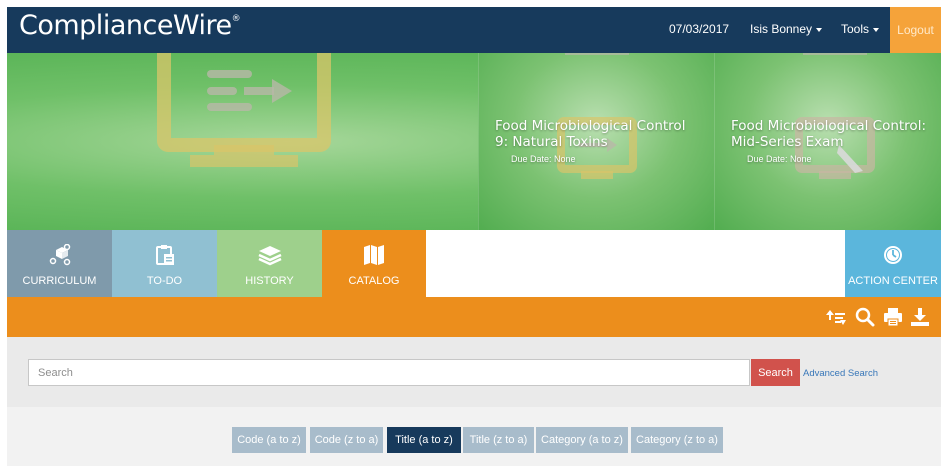 Image resolution: width=941 pixels, height=466 pixels. What do you see at coordinates (551, 142) in the screenshot?
I see `course-title-line: 9: Natural Toxins` at bounding box center [551, 142].